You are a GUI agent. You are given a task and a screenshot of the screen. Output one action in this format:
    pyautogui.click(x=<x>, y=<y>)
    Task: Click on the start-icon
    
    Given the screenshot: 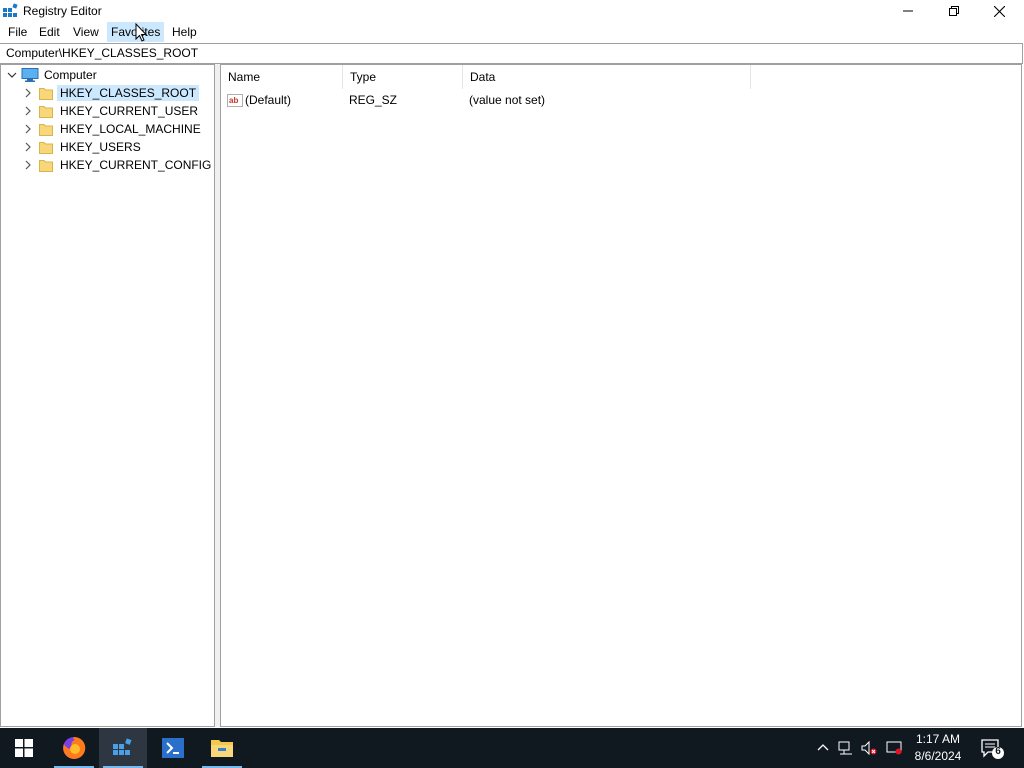 What is the action you would take?
    pyautogui.click(x=24, y=748)
    